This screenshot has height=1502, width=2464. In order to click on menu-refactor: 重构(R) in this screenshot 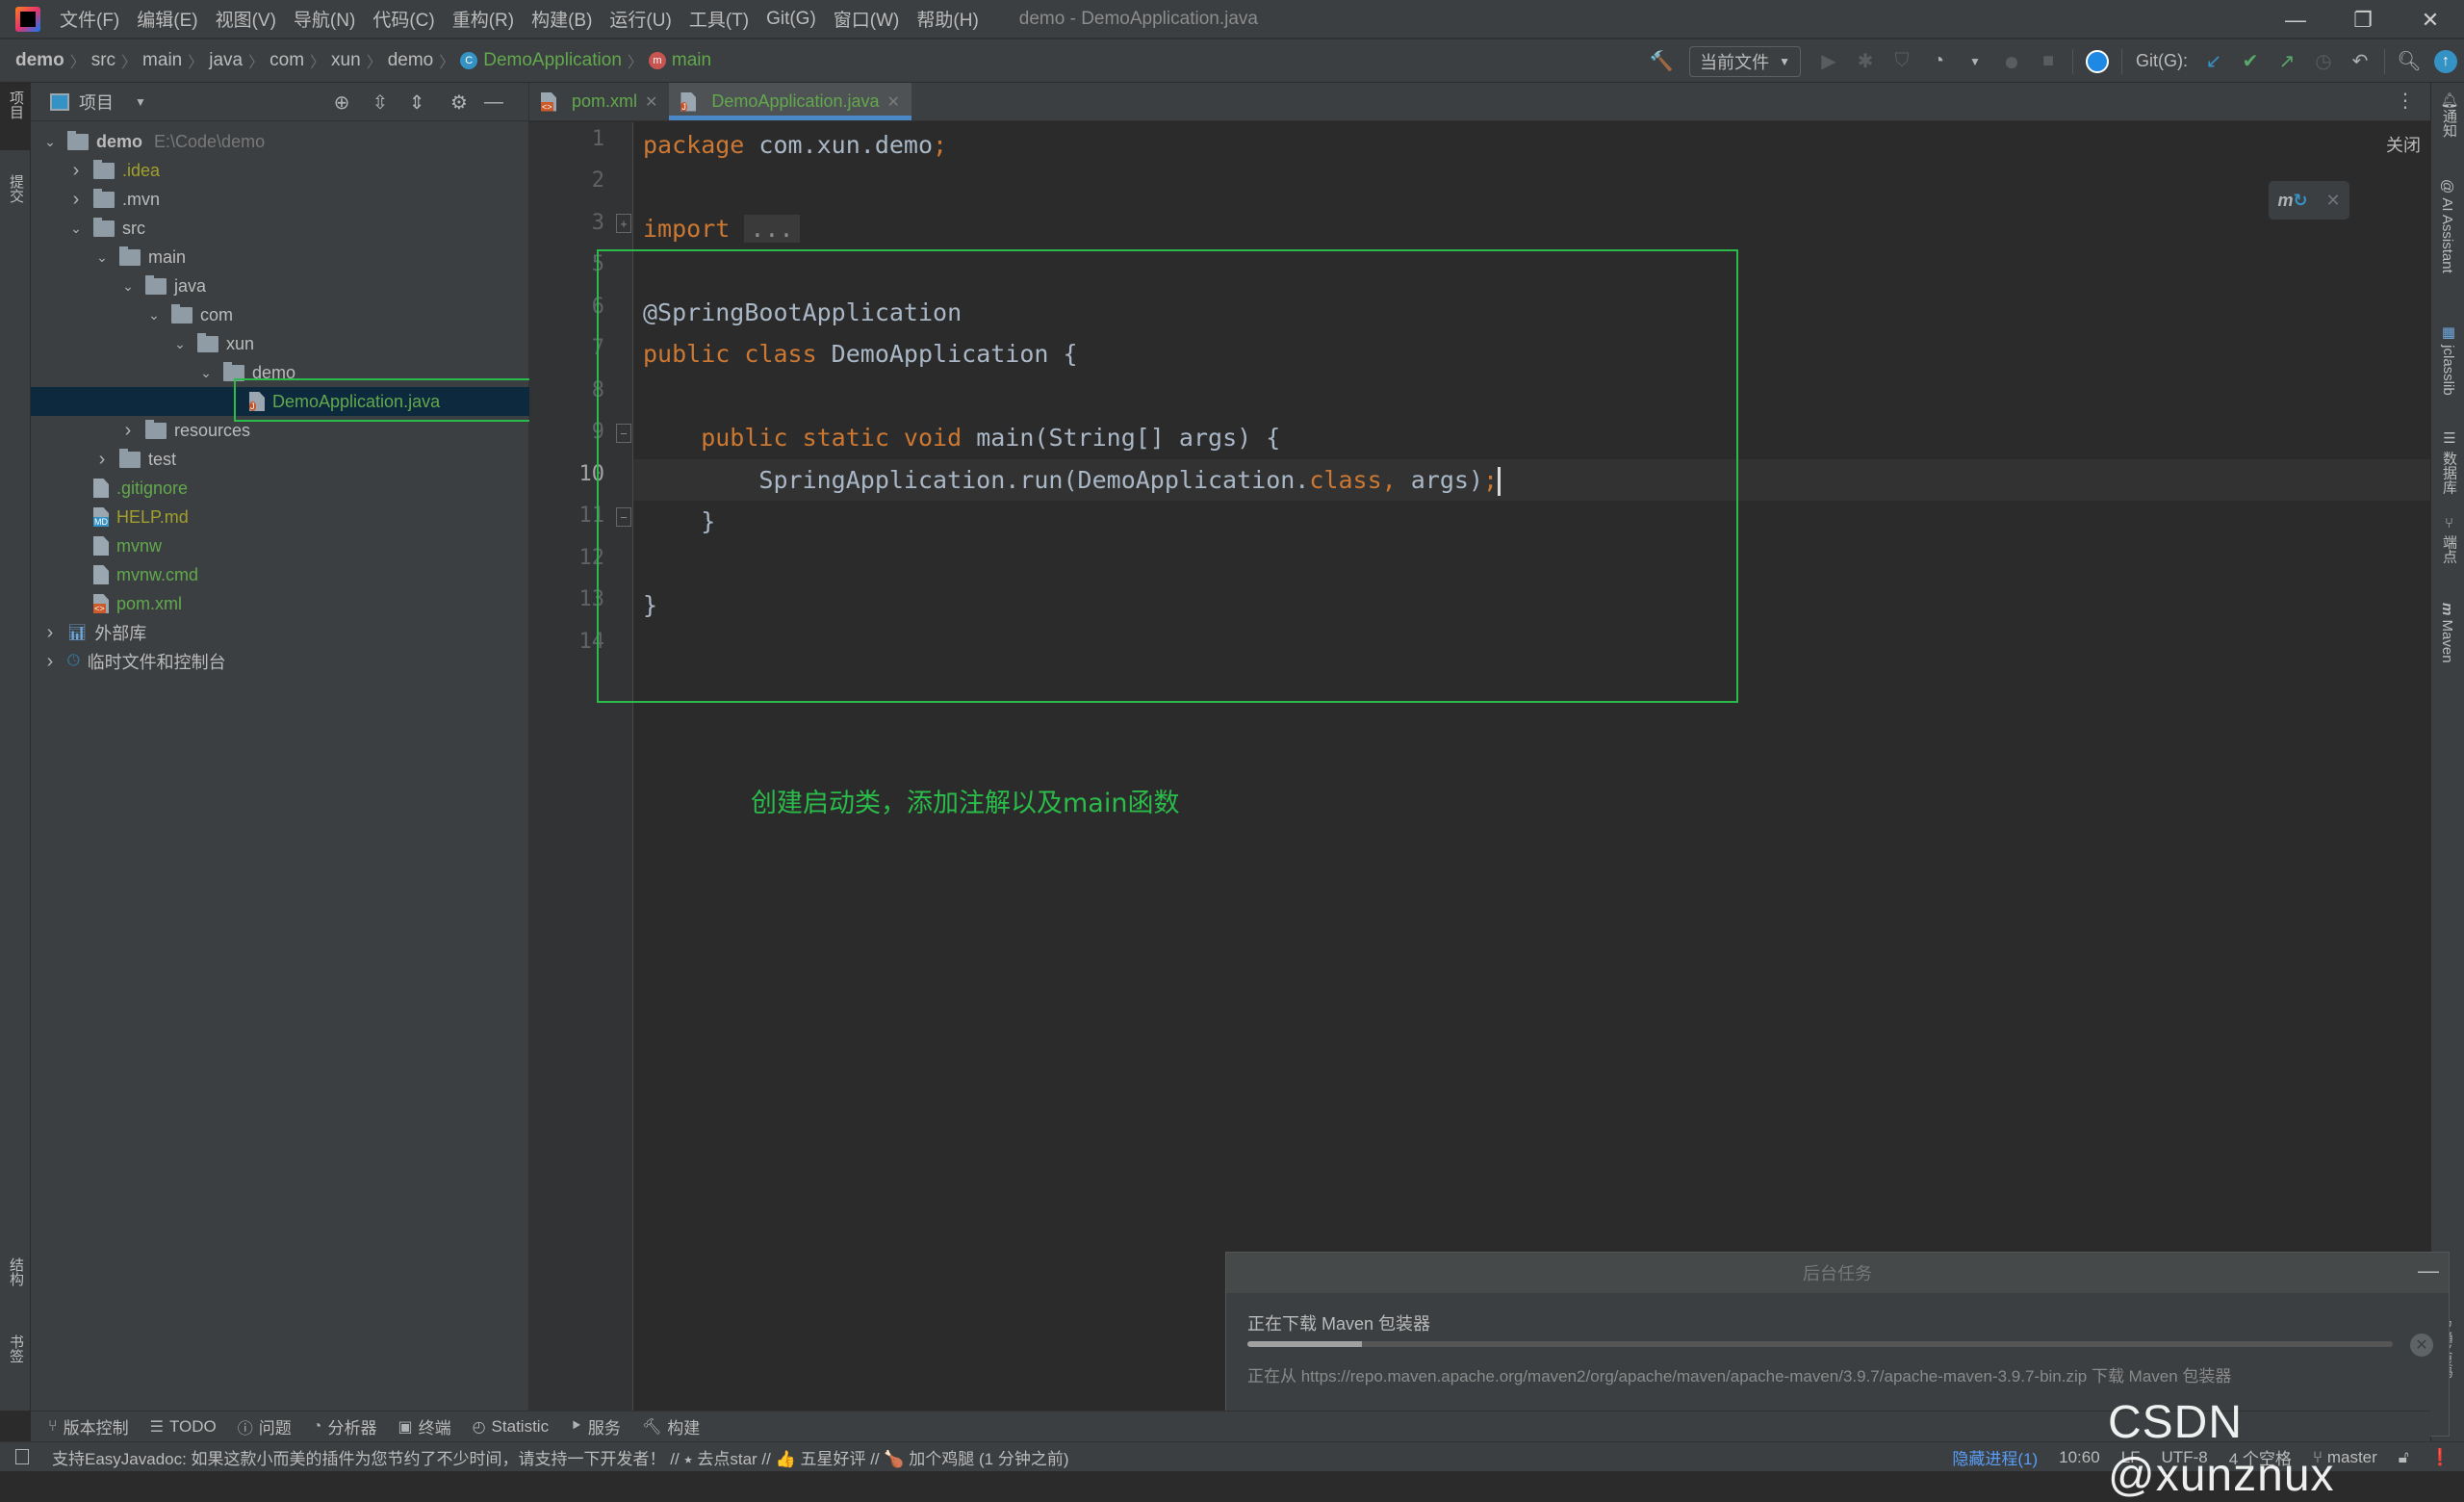, I will do `click(483, 19)`.